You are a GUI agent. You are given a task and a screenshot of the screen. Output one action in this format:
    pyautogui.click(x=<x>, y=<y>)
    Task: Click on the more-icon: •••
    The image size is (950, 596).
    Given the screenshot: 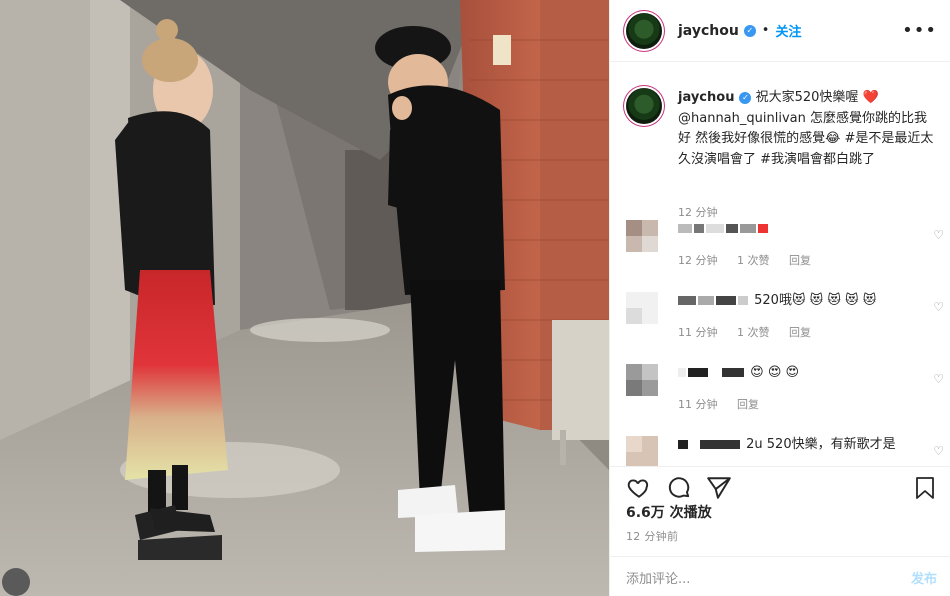 What is the action you would take?
    pyautogui.click(x=919, y=30)
    